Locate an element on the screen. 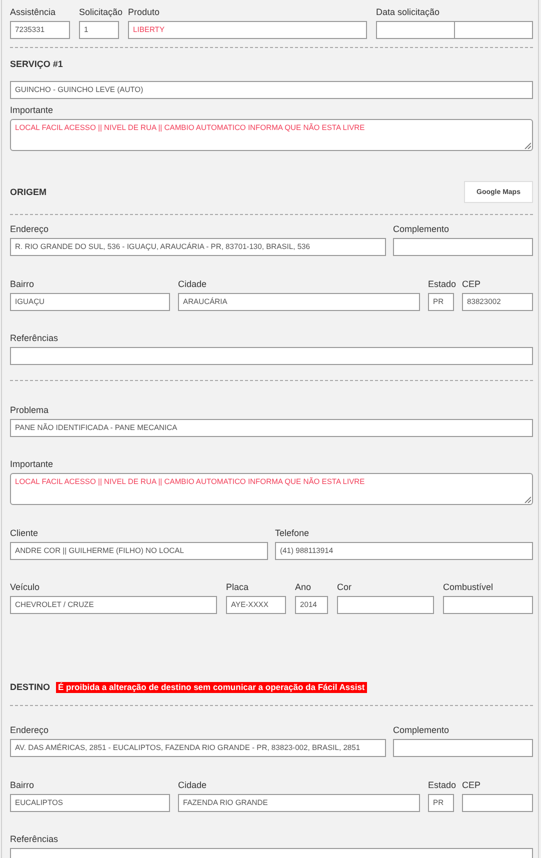  field-label: Ano is located at coordinates (303, 587).